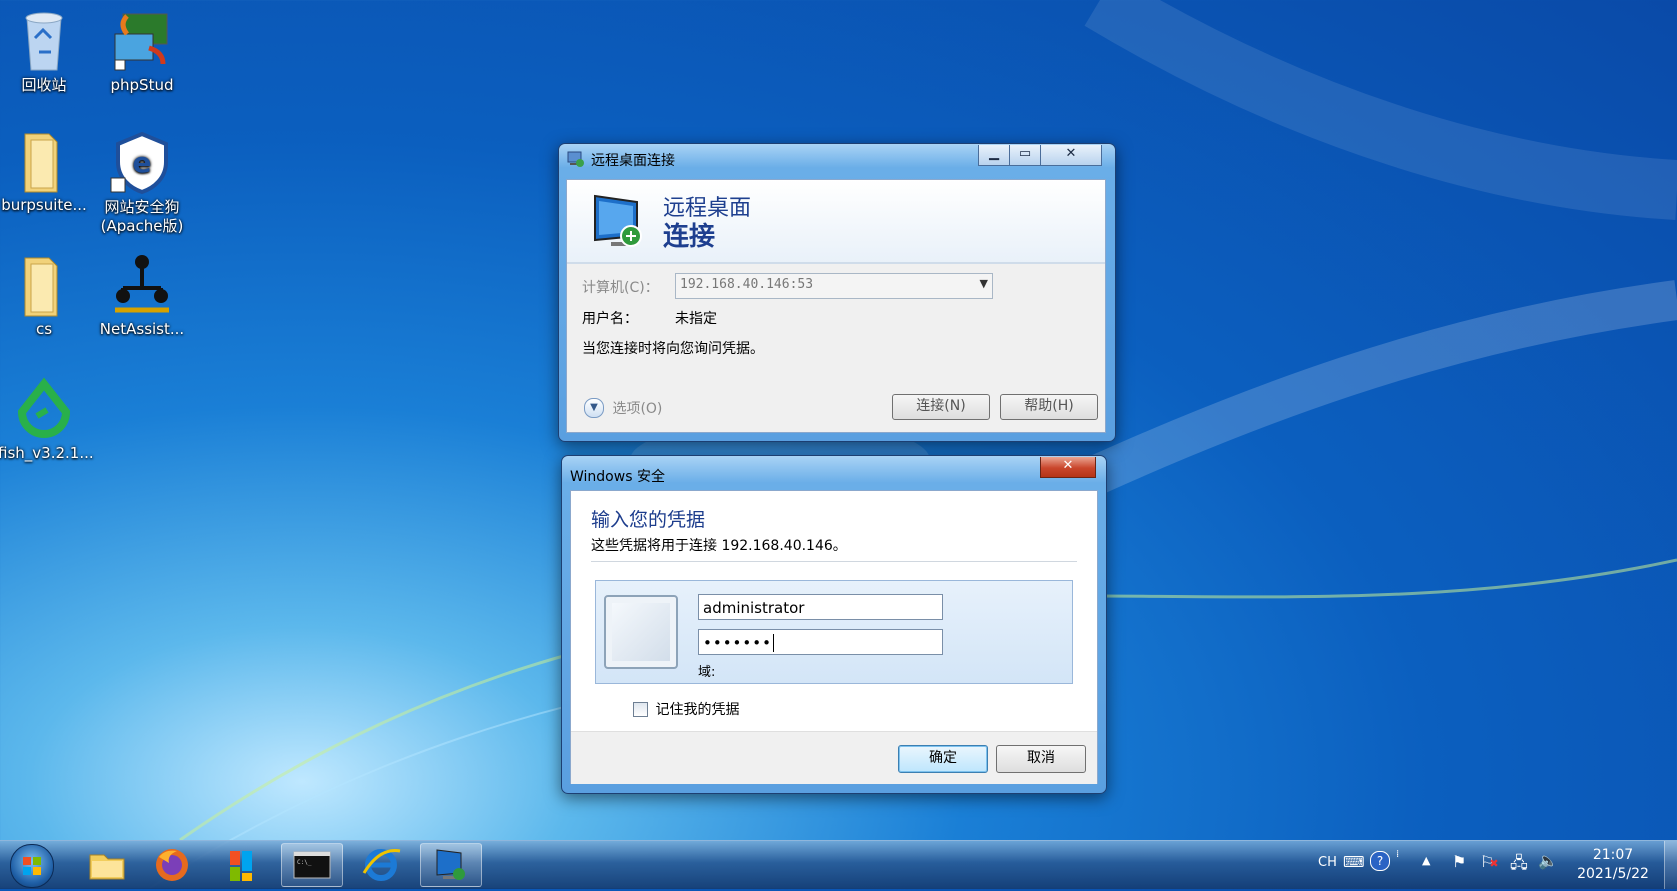 This screenshot has width=1677, height=891. I want to click on volume-icon: 🔈, so click(1548, 860).